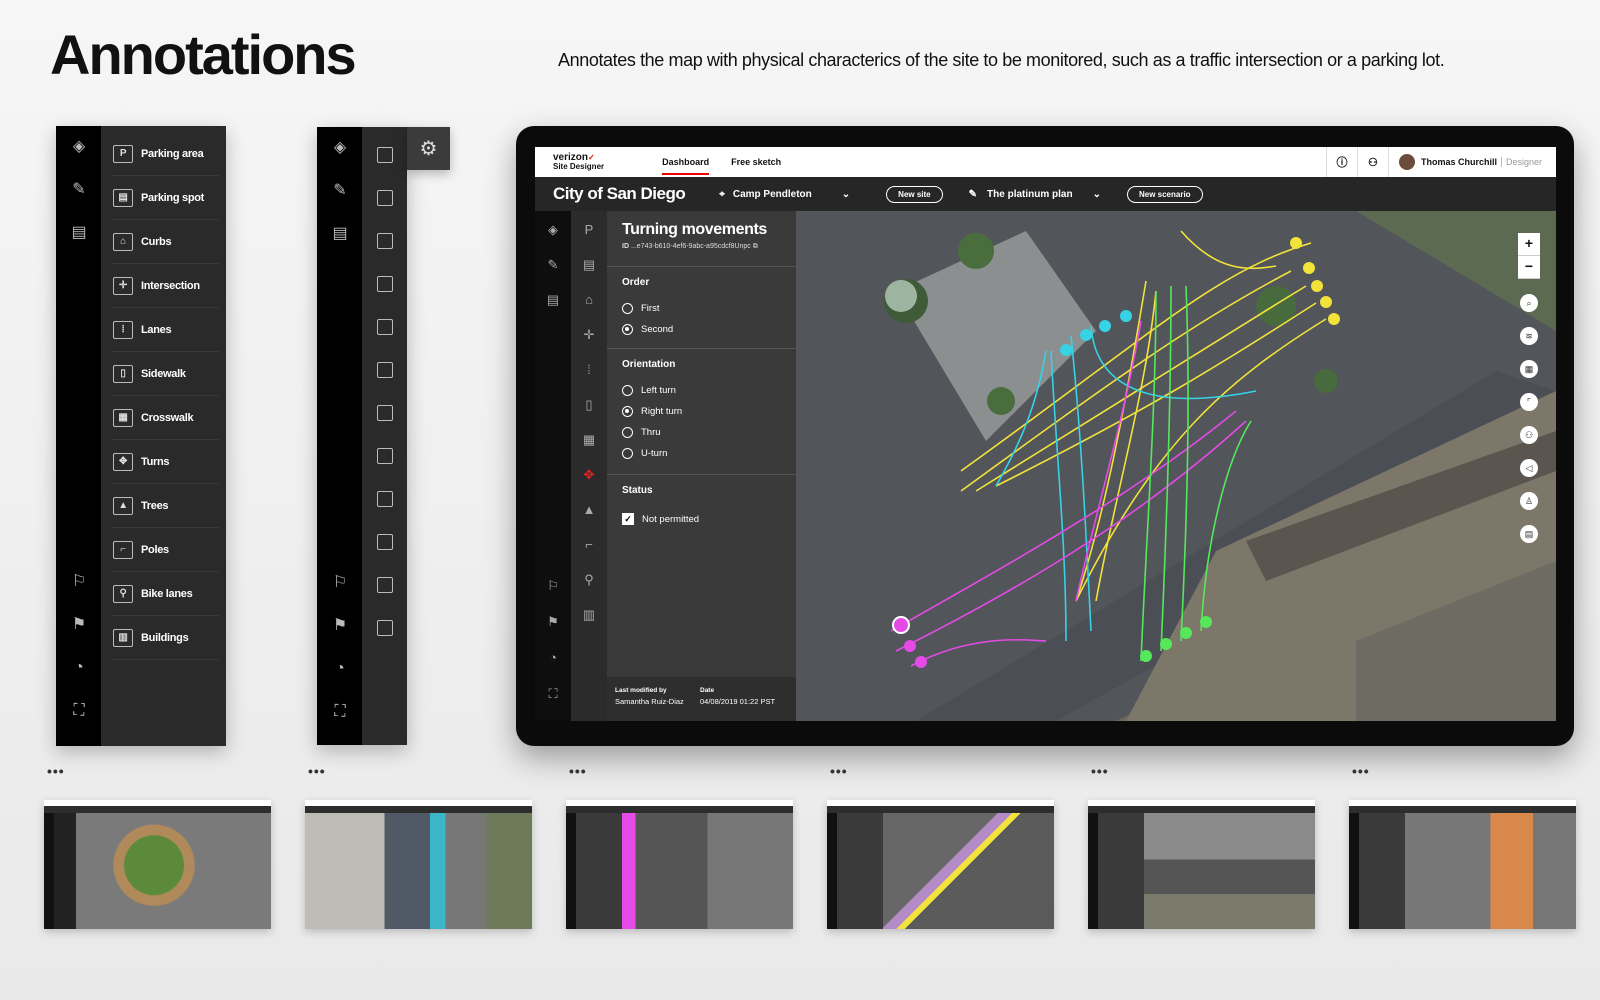 The image size is (1600, 1000). Describe the element at coordinates (647, 329) in the screenshot. I see `order-option-second: Second` at that location.